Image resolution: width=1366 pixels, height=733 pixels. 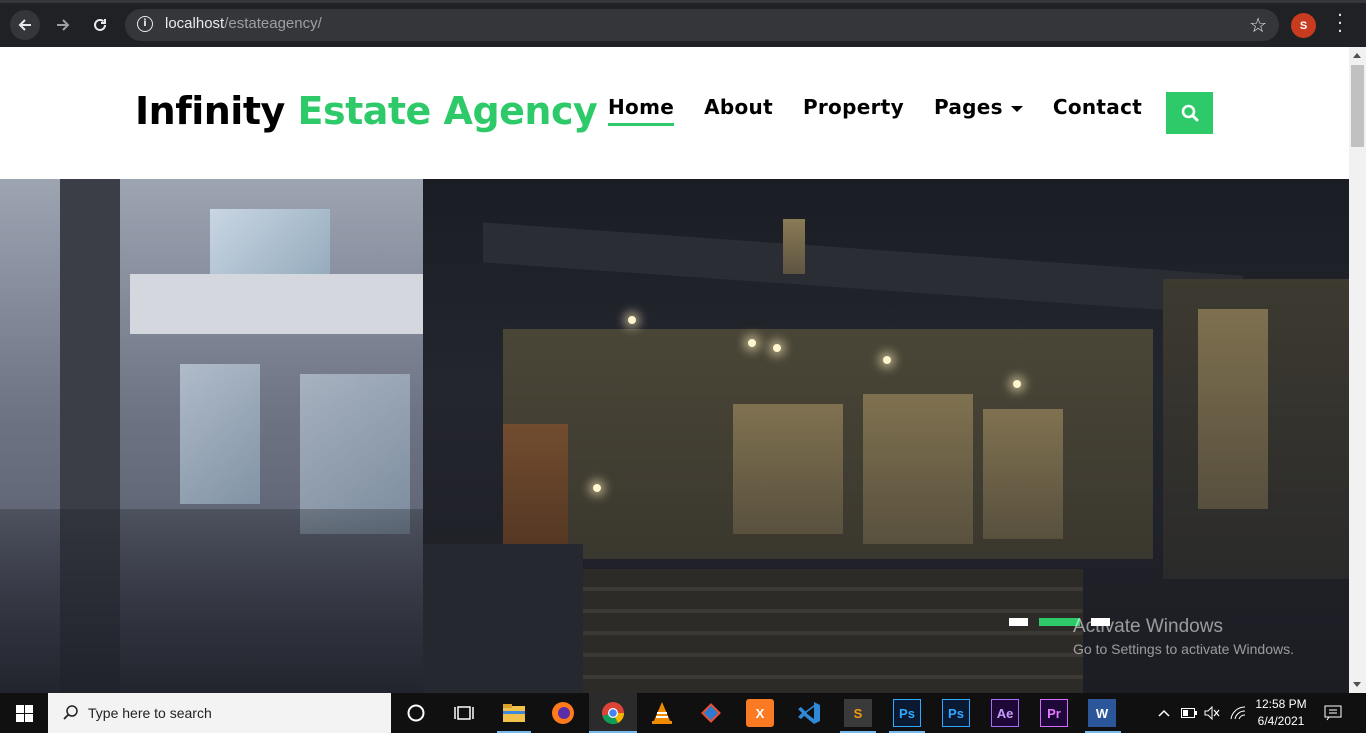 What do you see at coordinates (1357, 55) in the screenshot?
I see `scroll-up-arrow-icon` at bounding box center [1357, 55].